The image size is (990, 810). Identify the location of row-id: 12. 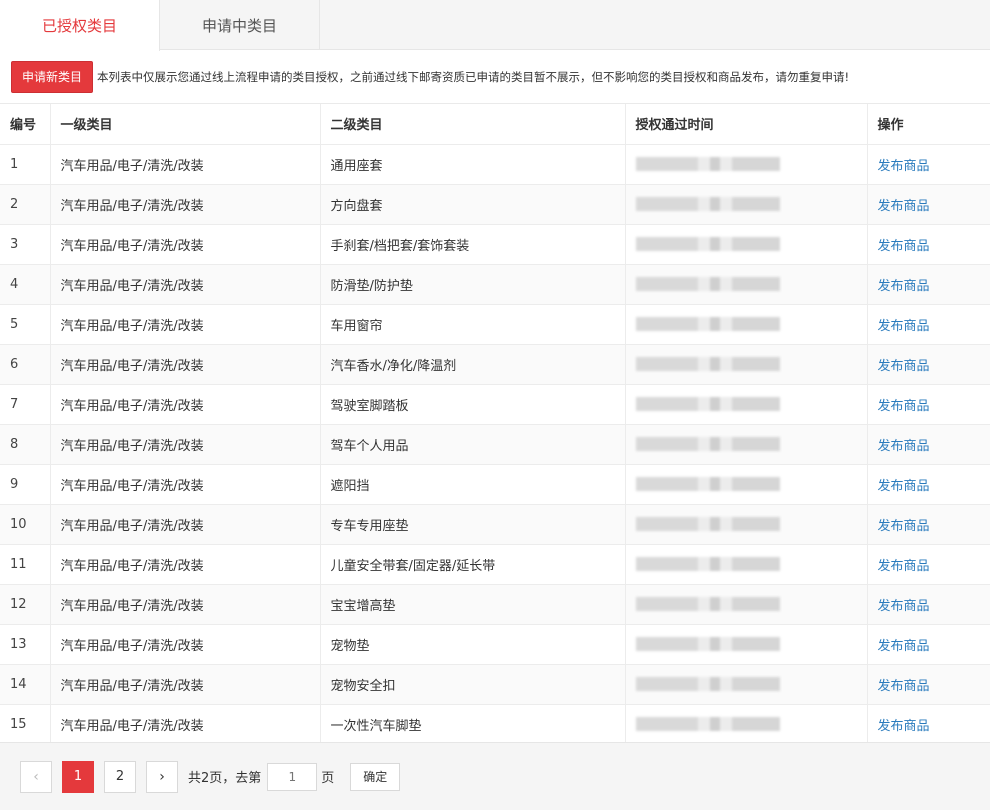
(25, 604).